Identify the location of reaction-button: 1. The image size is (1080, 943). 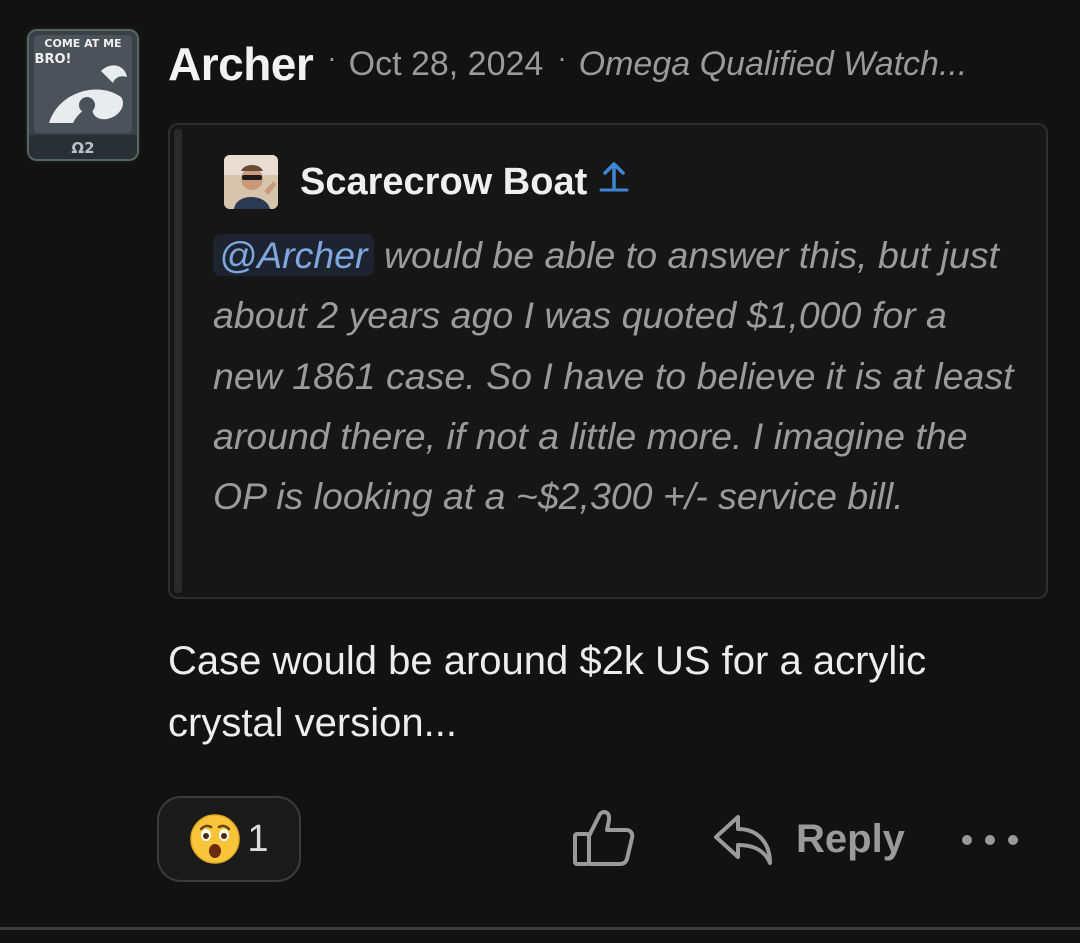
(229, 839).